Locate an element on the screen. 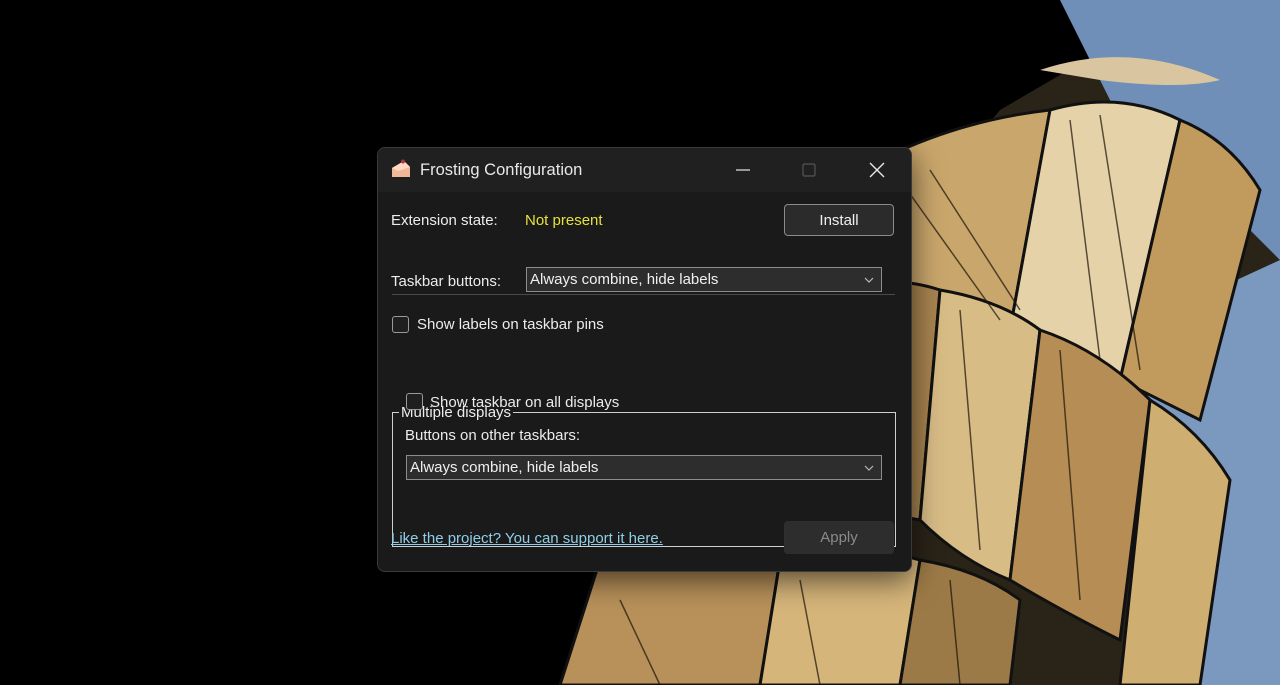 This screenshot has width=1280, height=685. show-labels-pins-checkbox is located at coordinates (400, 324).